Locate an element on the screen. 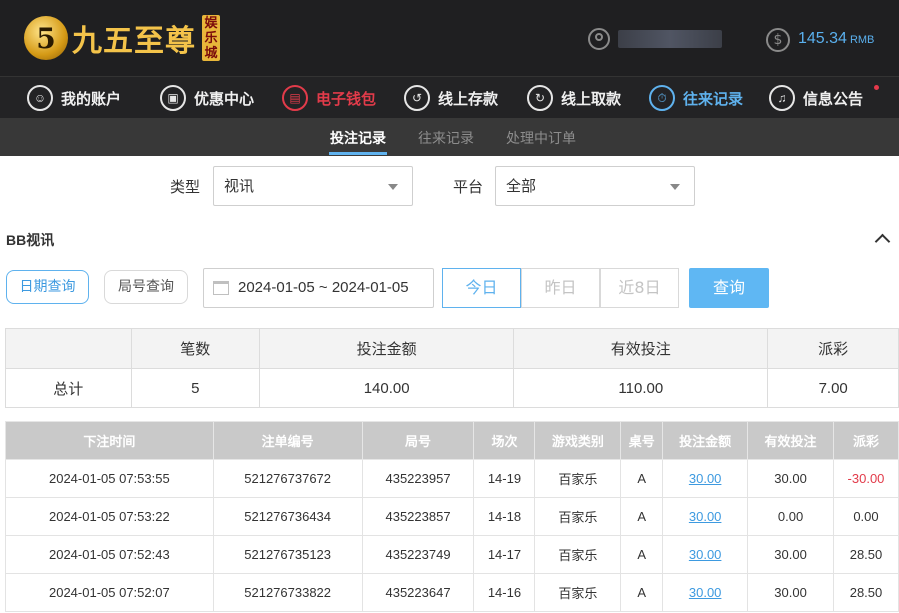 The image size is (899, 613). bet-time-cell: 2024-01-05 07:53:55 is located at coordinates (109, 478).